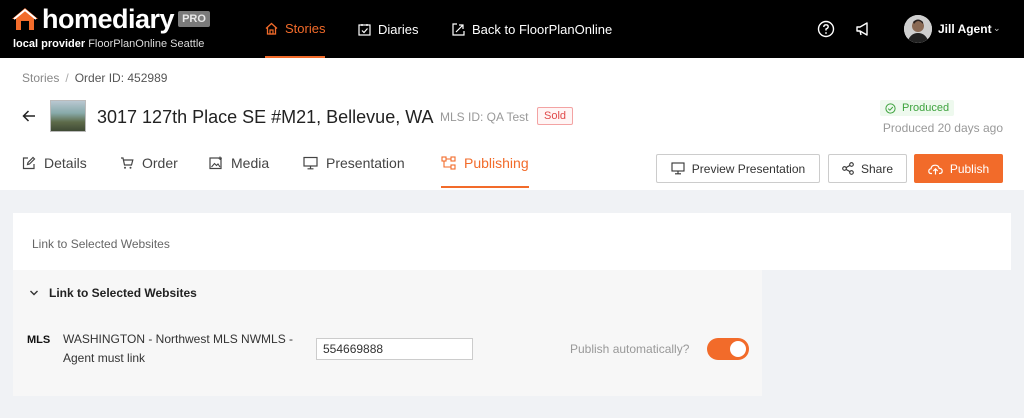  I want to click on produced-badge: Produced, so click(917, 108).